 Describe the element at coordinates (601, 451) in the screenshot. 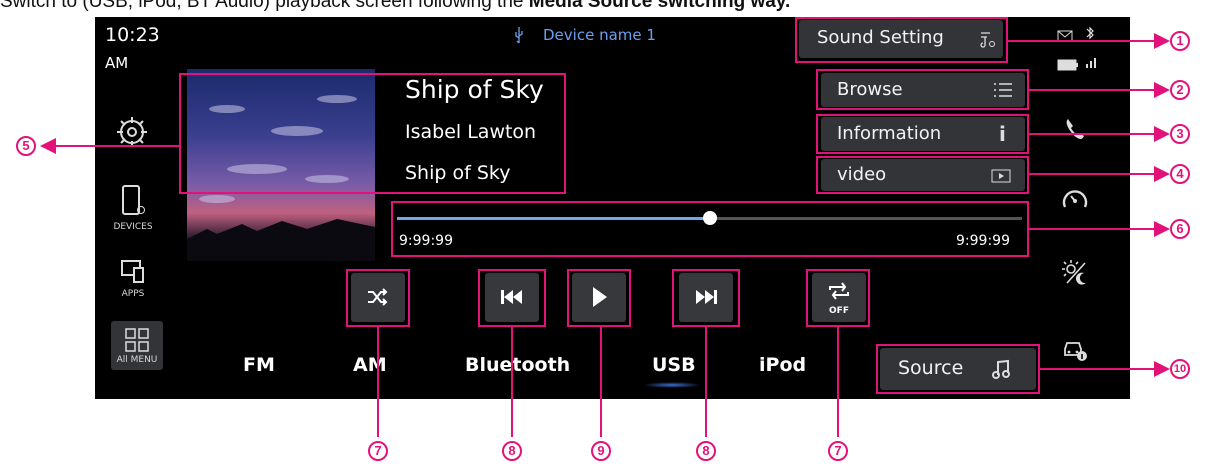

I see `callout-9: 9` at that location.